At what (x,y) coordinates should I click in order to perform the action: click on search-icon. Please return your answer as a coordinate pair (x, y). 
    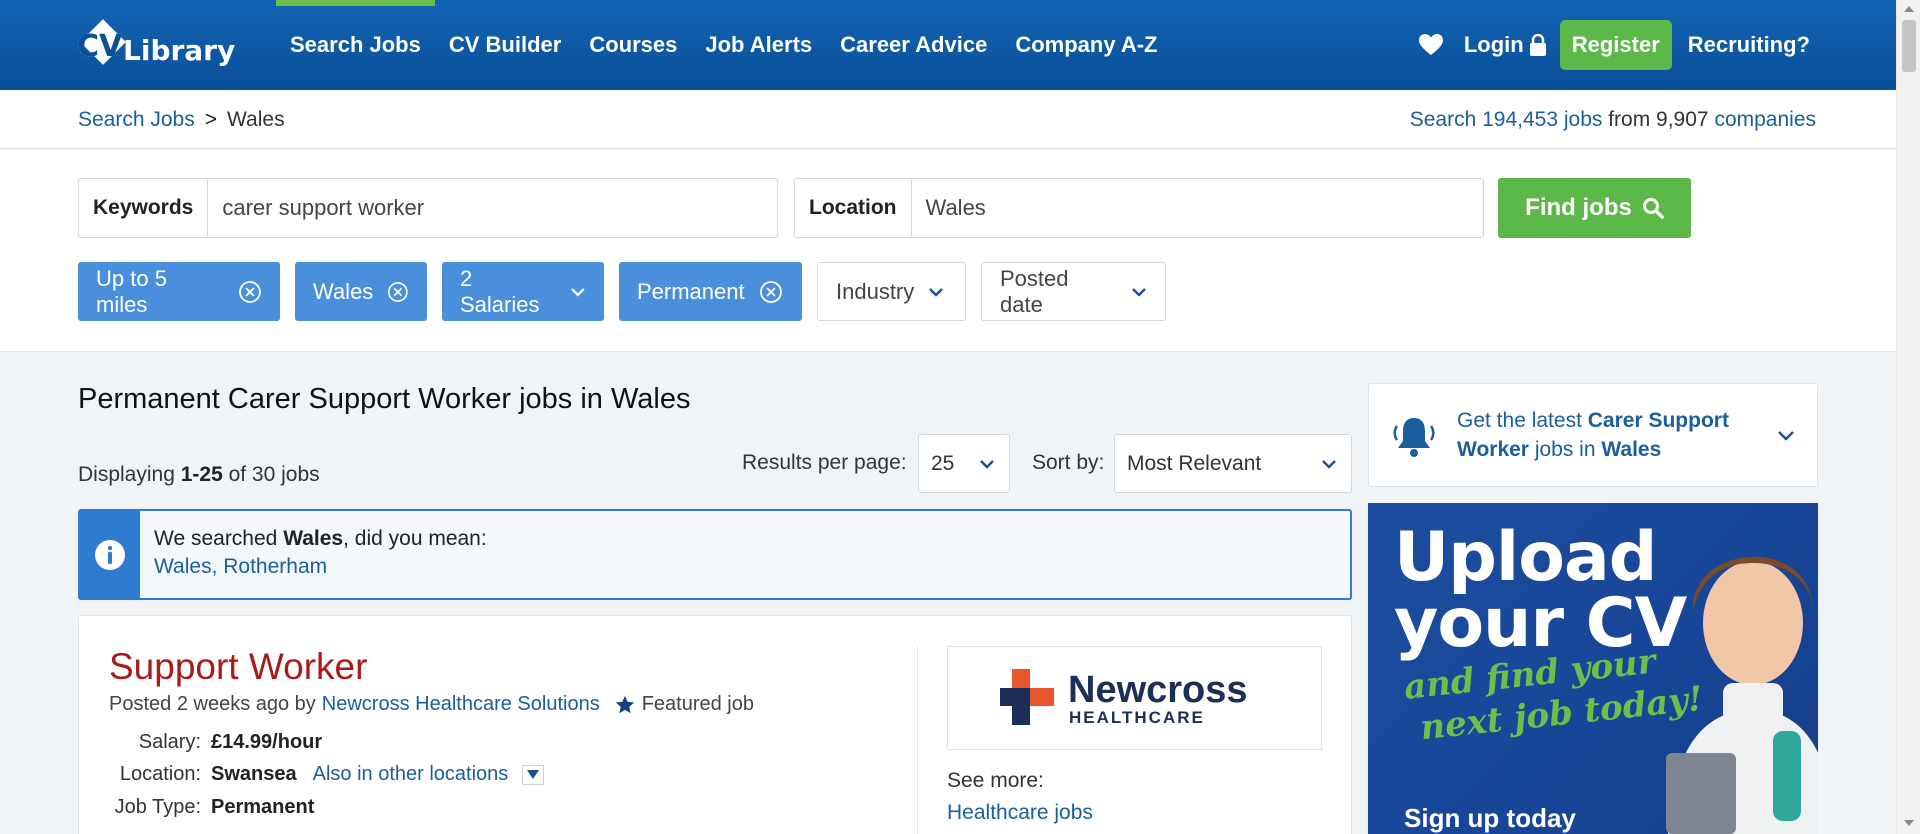
    Looking at the image, I should click on (1653, 208).